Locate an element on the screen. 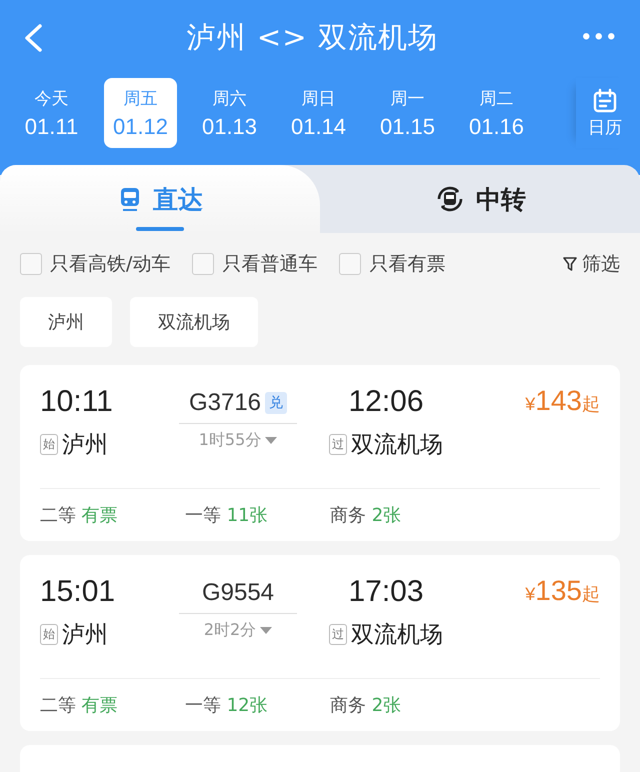 The width and height of the screenshot is (640, 772). date-tab: 今天 01.11 is located at coordinates (51, 113).